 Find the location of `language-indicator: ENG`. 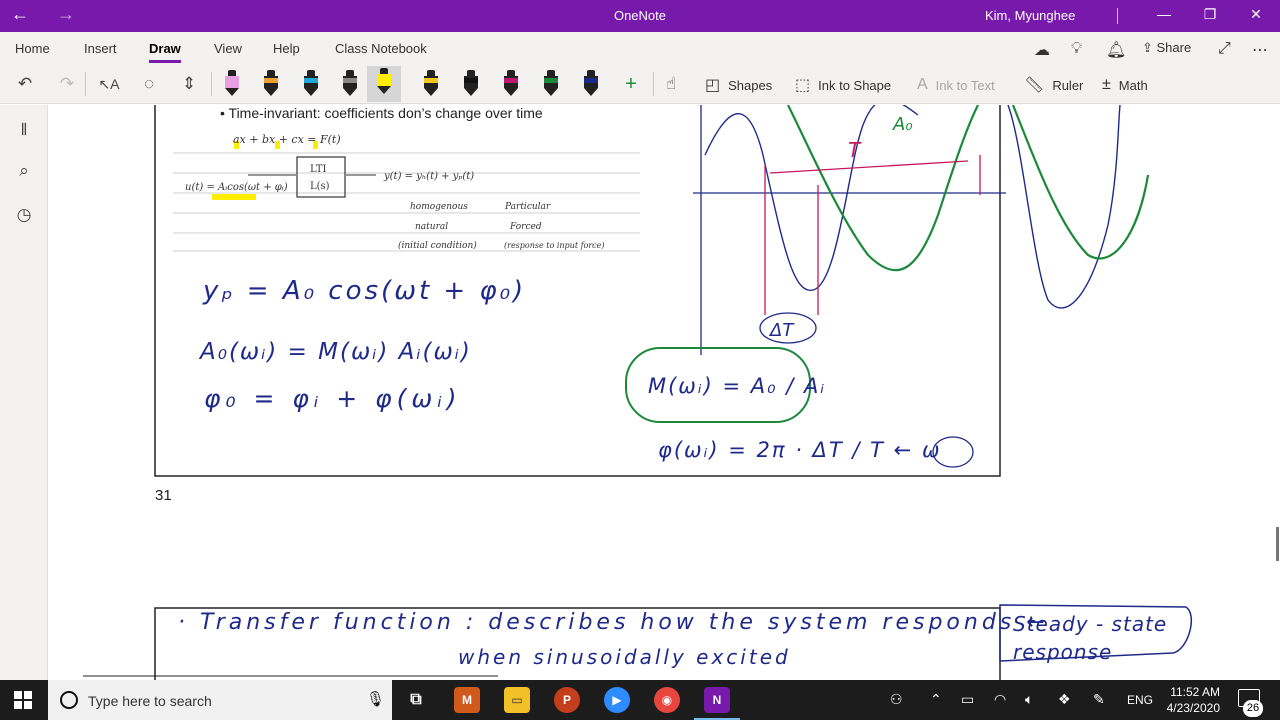

language-indicator: ENG is located at coordinates (1140, 700).